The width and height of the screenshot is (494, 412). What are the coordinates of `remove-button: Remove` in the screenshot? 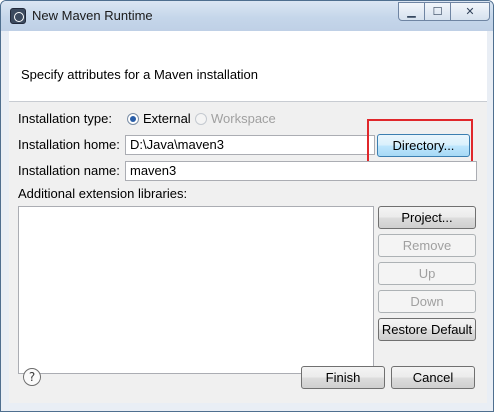 It's located at (427, 245).